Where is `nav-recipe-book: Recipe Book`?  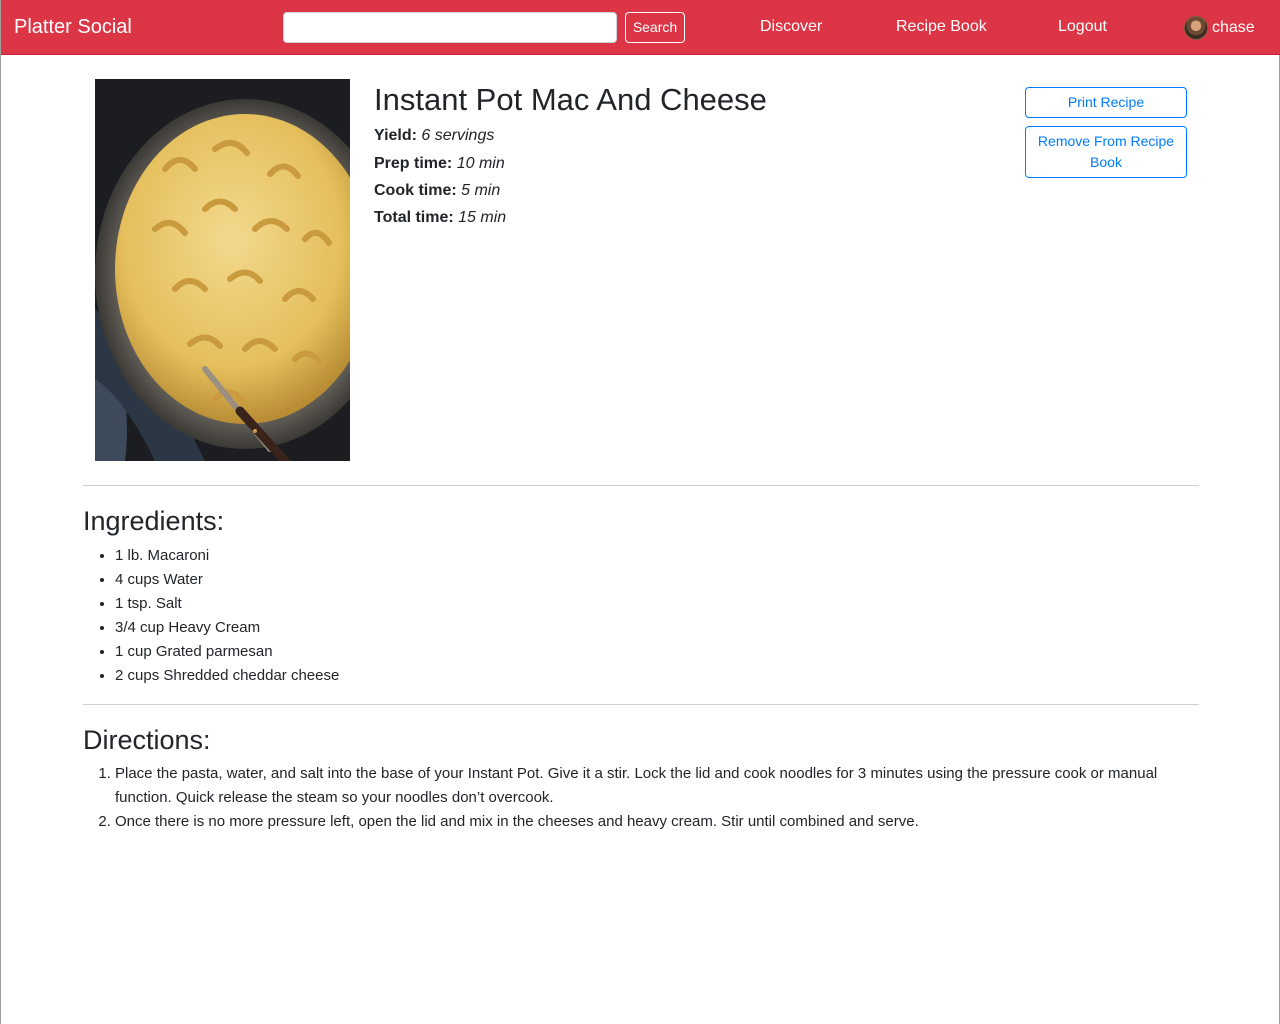
nav-recipe-book: Recipe Book is located at coordinates (941, 27).